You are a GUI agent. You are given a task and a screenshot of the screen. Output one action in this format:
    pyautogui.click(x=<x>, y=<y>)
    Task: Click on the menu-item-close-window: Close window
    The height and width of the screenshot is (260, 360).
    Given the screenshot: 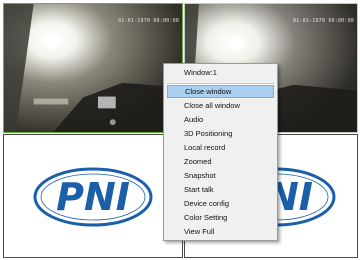 What is the action you would take?
    pyautogui.click(x=220, y=91)
    